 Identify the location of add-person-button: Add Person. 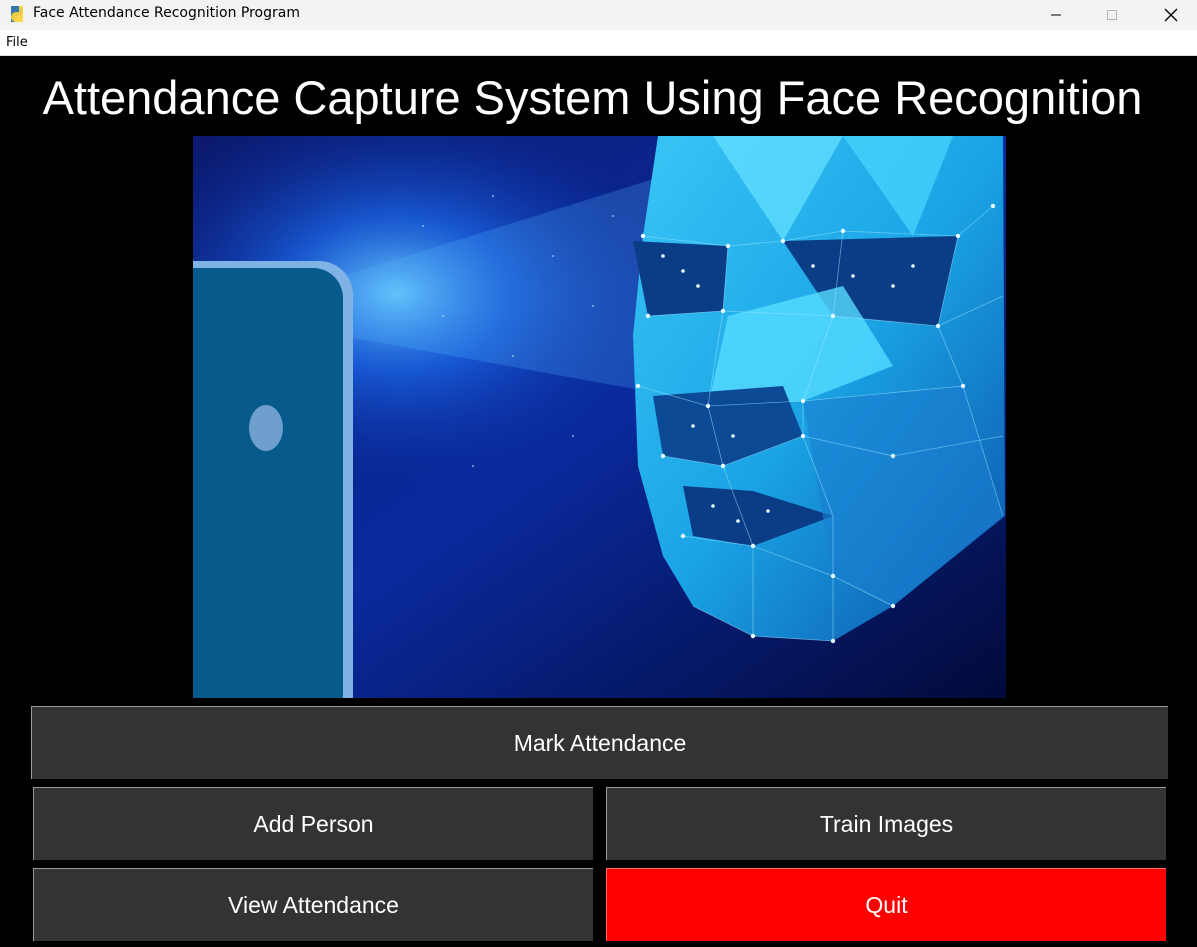
(313, 823).